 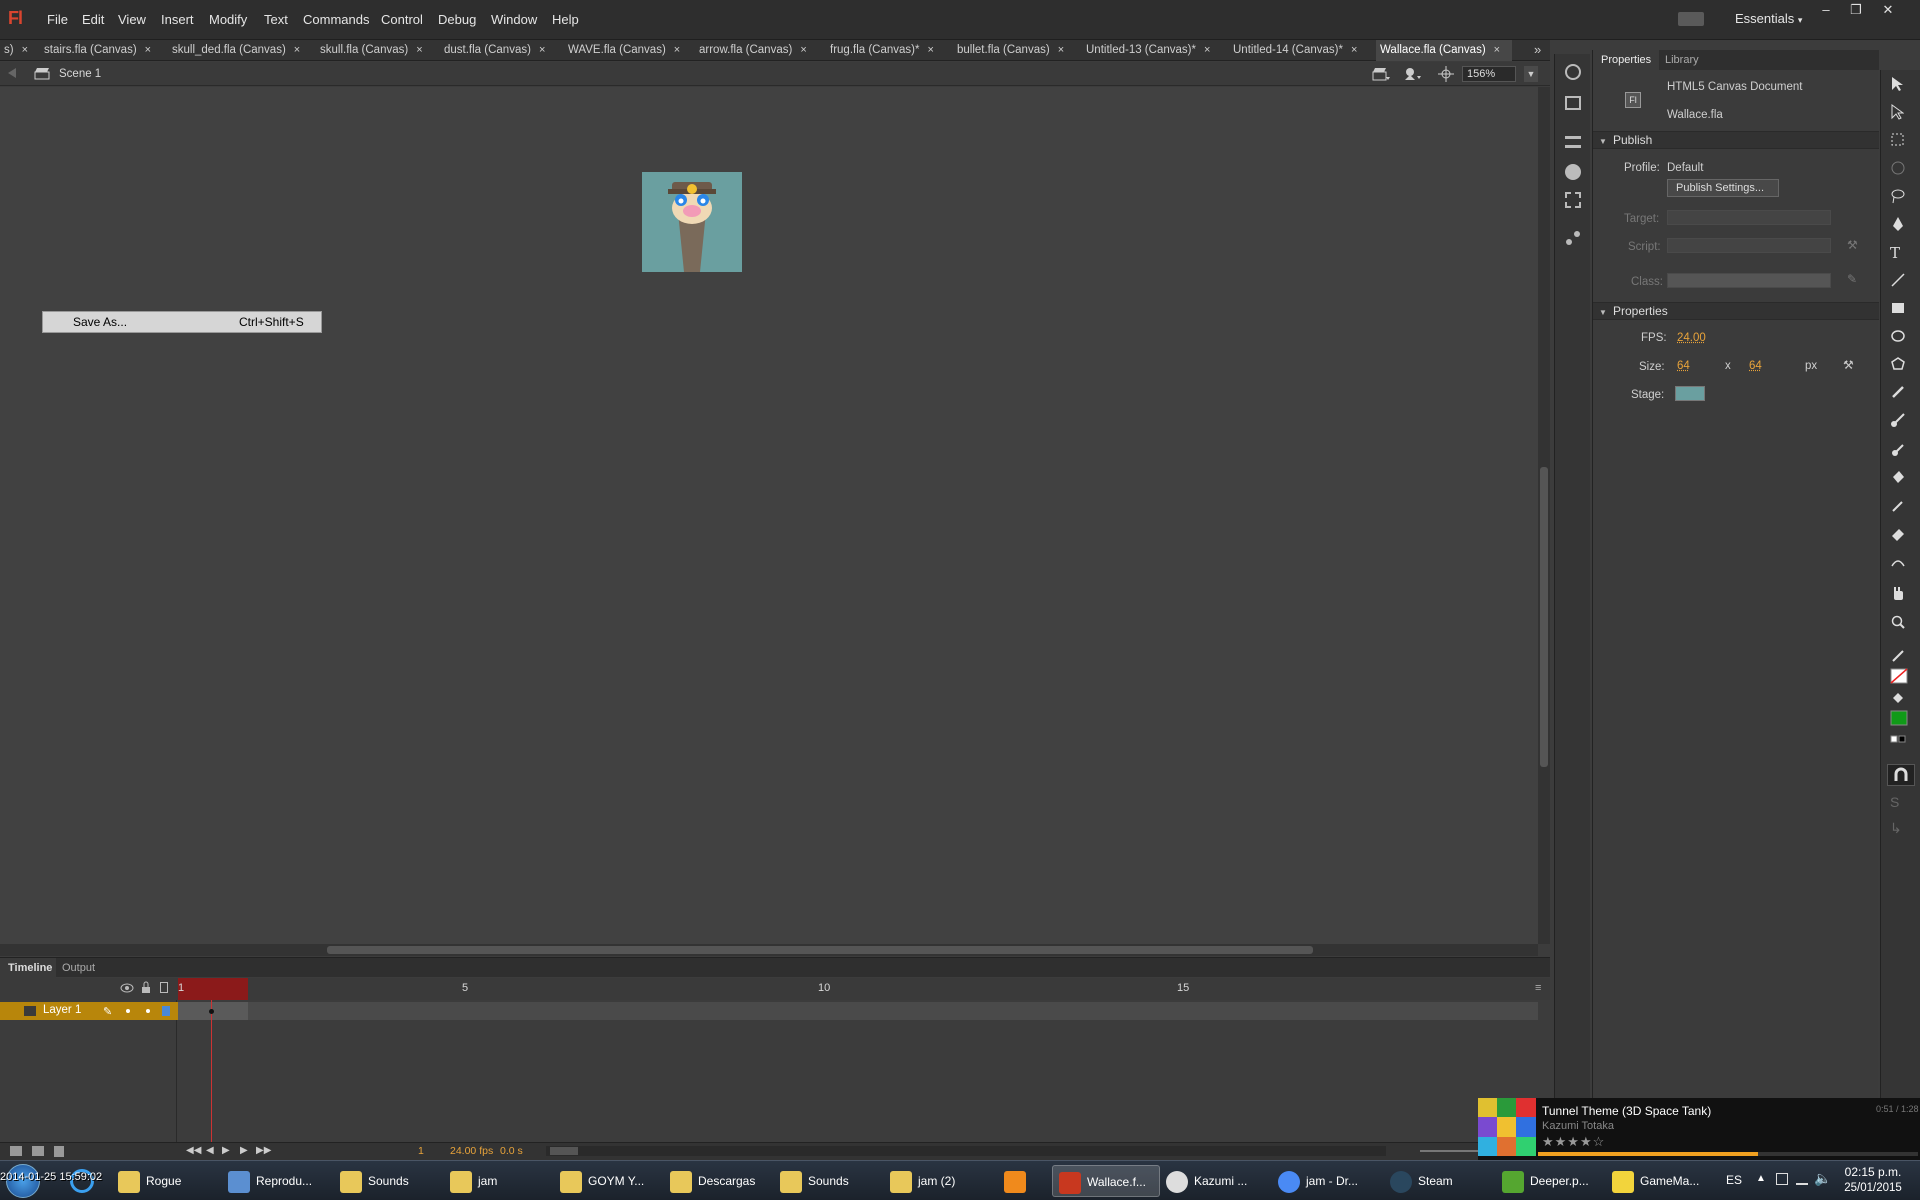 I want to click on color-wheel-icon, so click(x=1573, y=72).